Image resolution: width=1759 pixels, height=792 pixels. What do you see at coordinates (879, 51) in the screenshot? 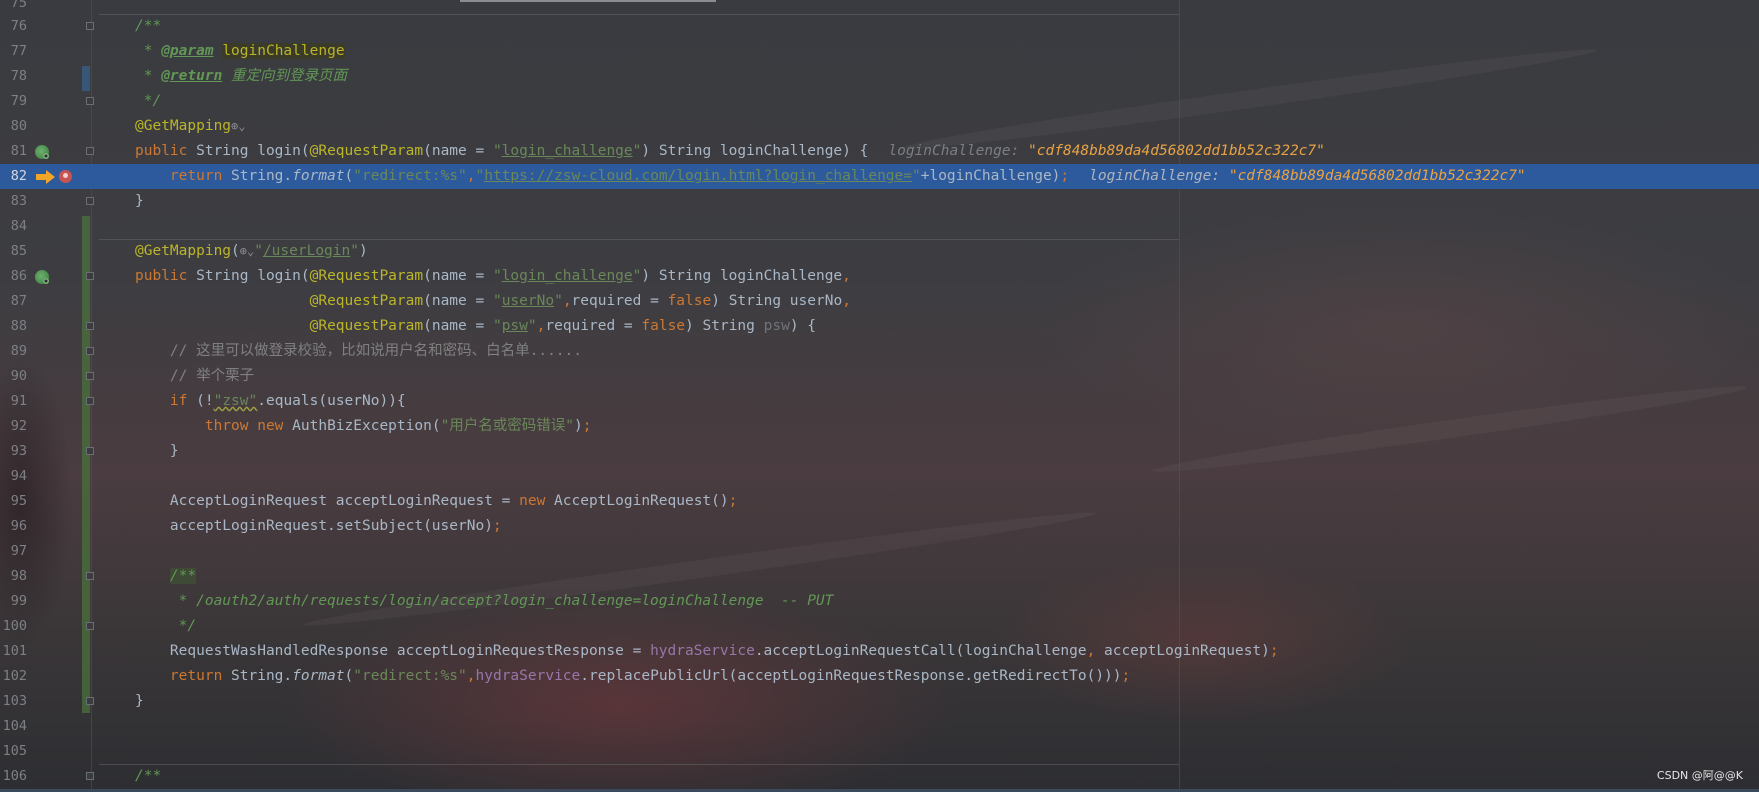
I see `code-line: 77 * @param loginChallenge` at bounding box center [879, 51].